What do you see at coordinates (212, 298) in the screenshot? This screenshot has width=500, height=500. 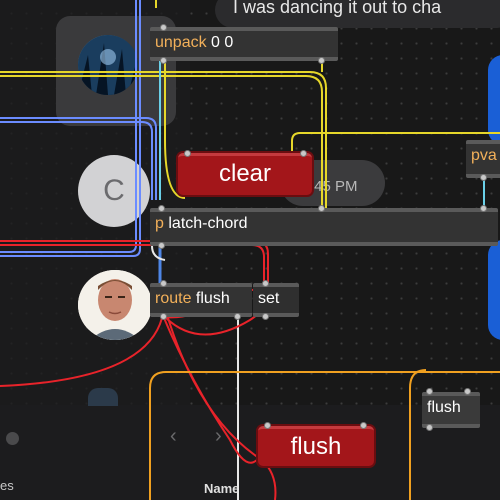 I see `object-args: flush` at bounding box center [212, 298].